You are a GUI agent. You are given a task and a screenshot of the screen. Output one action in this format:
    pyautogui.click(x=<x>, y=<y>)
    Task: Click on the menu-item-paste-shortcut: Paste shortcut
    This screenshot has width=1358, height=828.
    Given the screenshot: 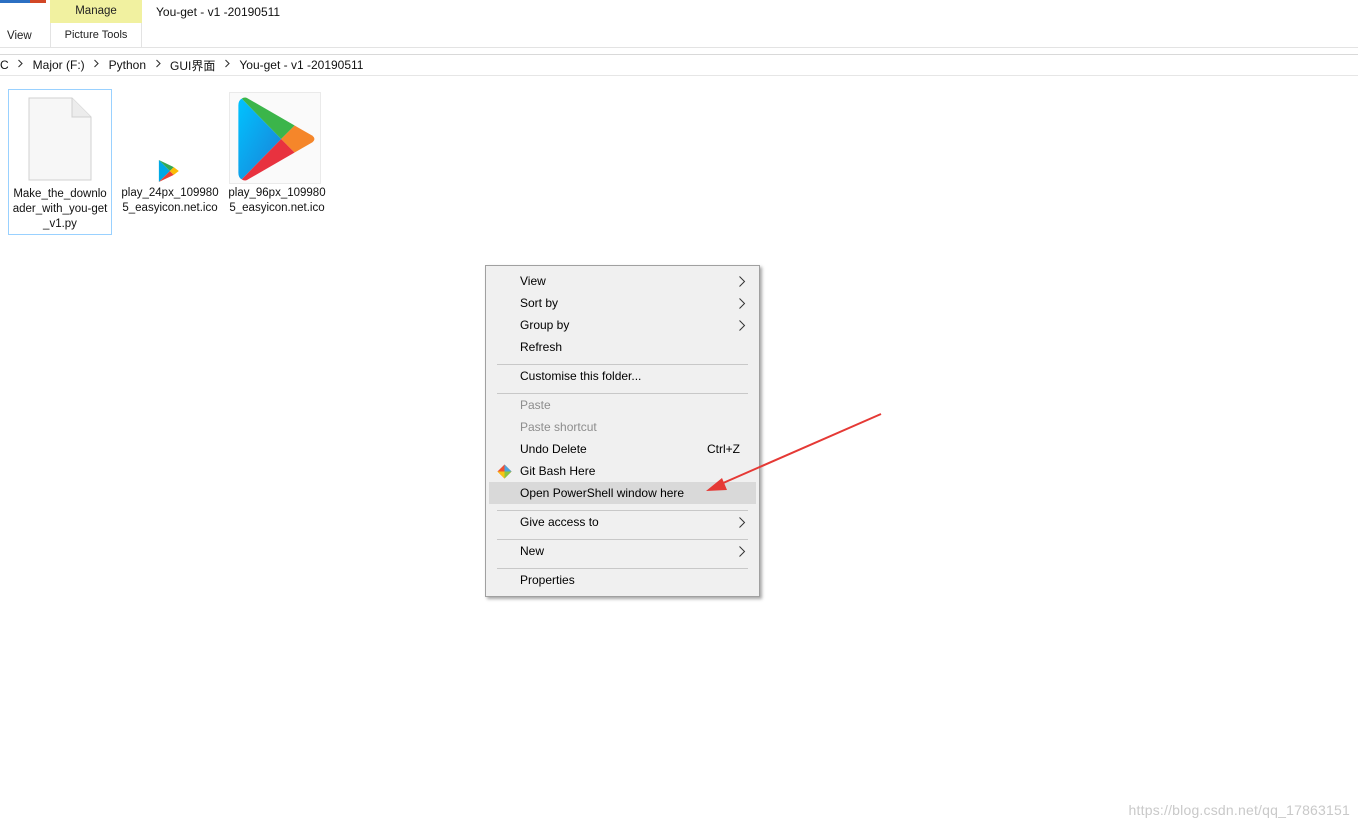 What is the action you would take?
    pyautogui.click(x=622, y=427)
    